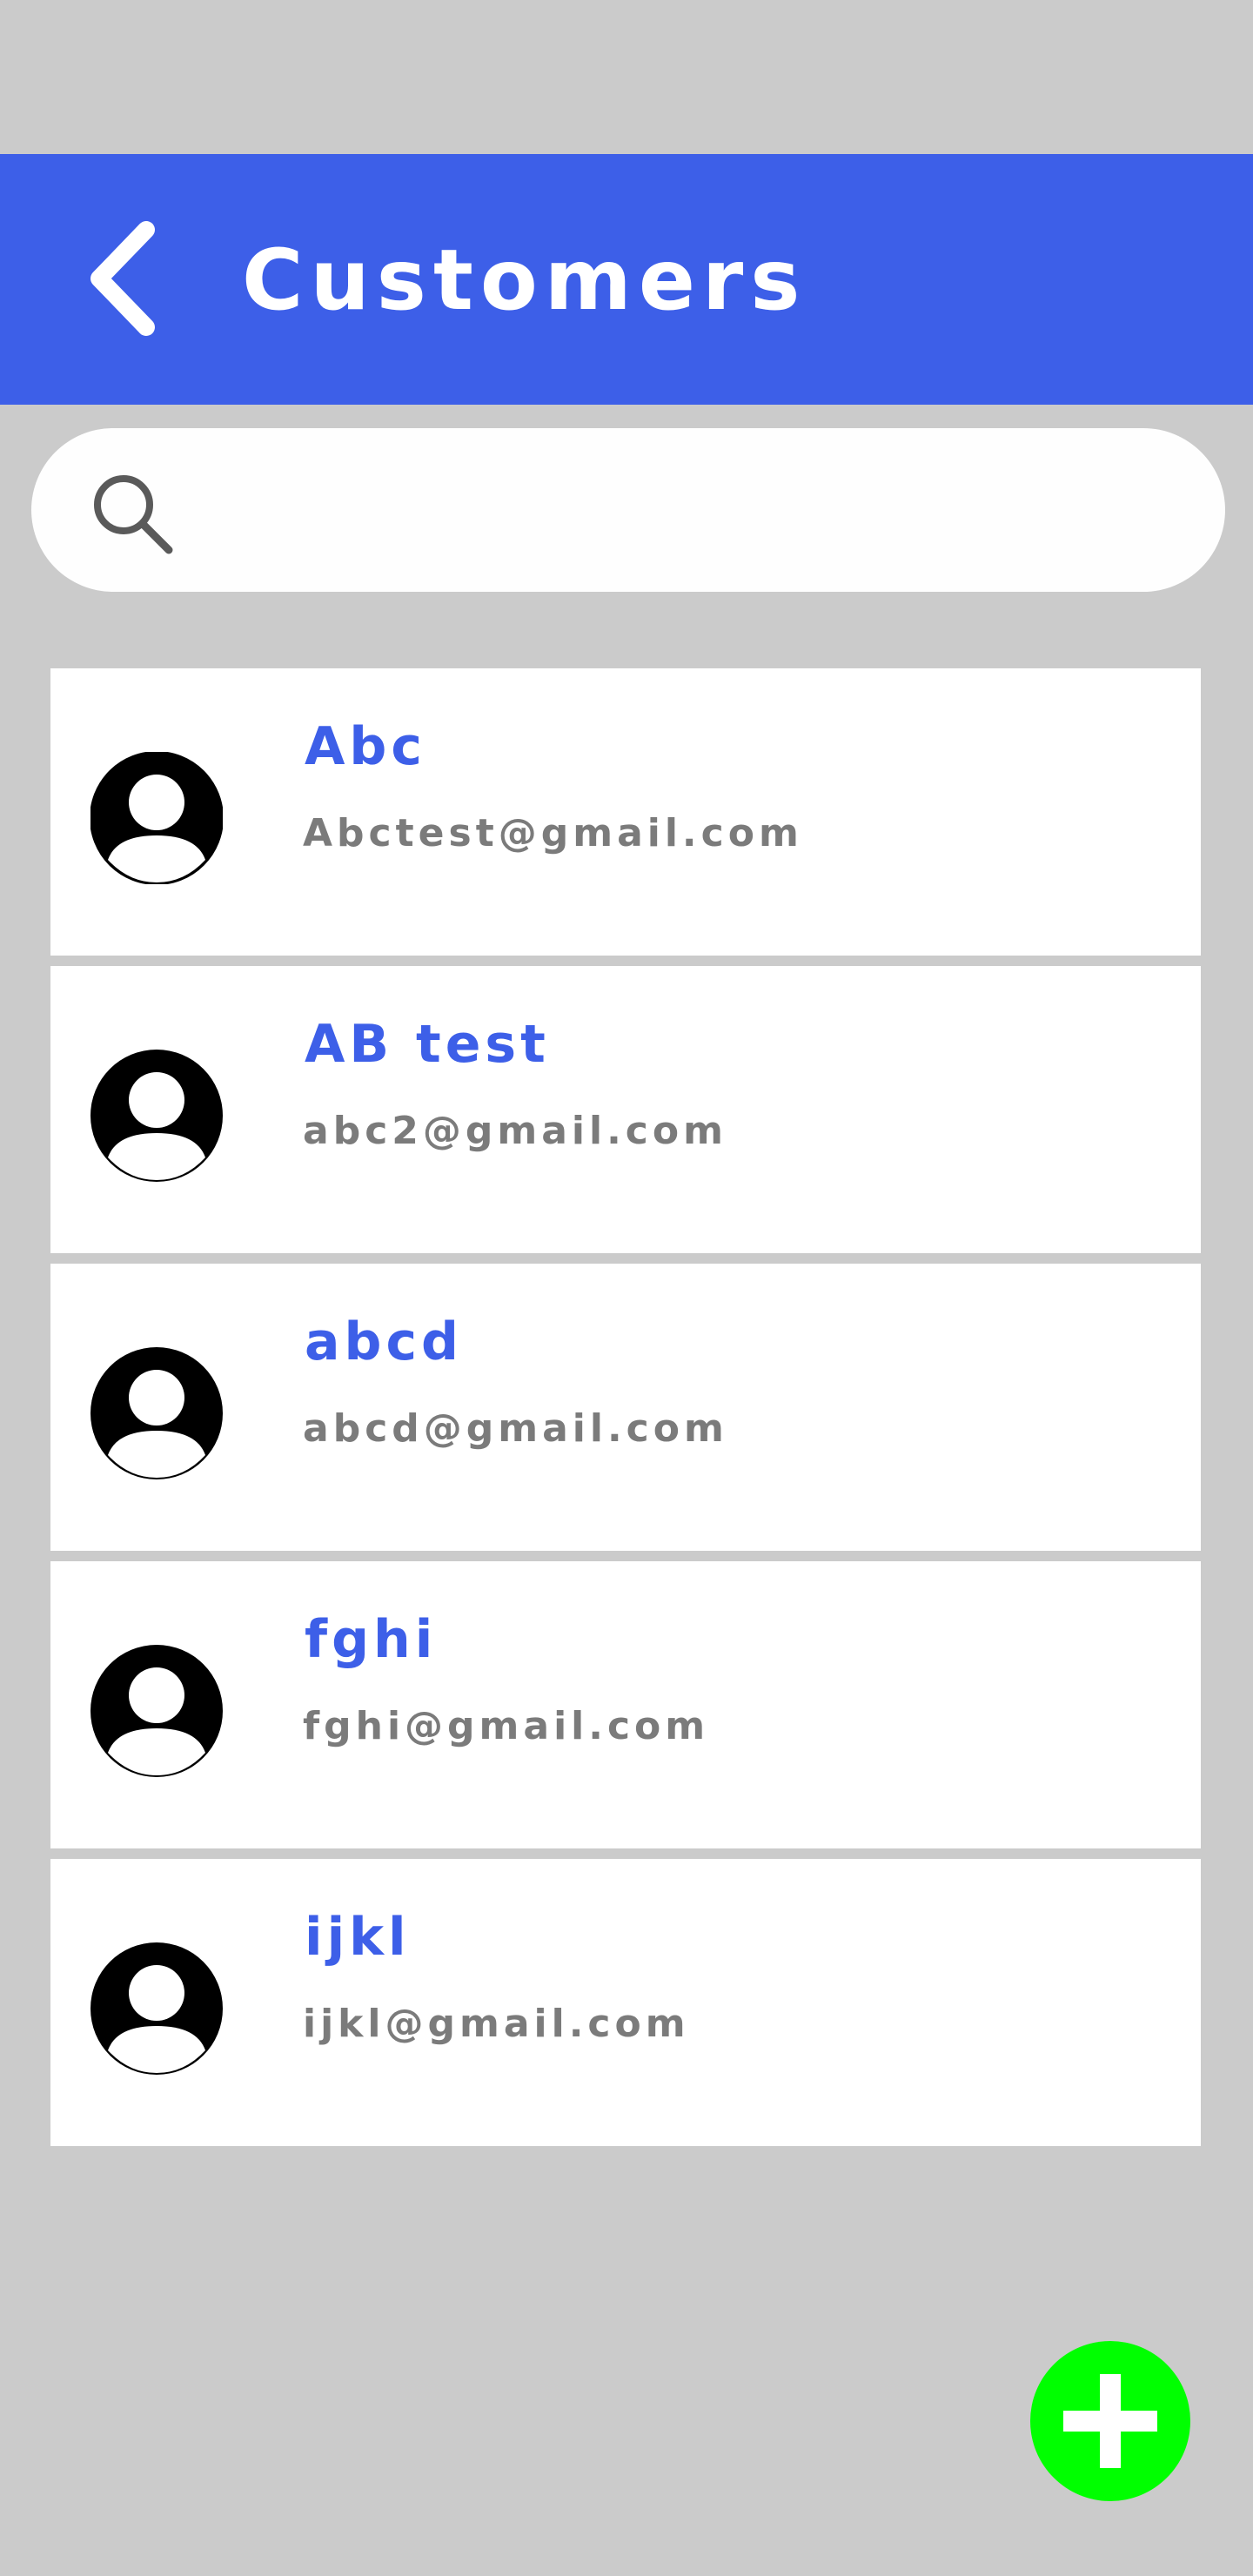 Image resolution: width=1253 pixels, height=2576 pixels. I want to click on list-item: fghi fghi@gmail.com, so click(625, 1704).